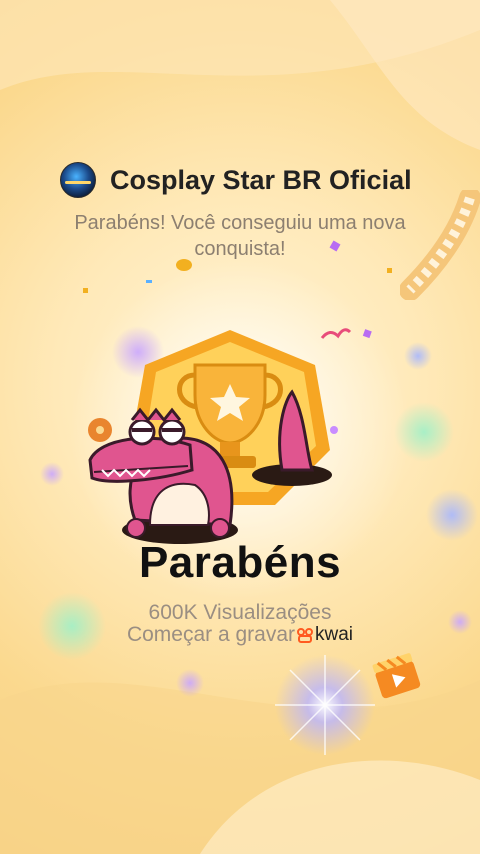  I want to click on account-avatar-icon, so click(78, 180).